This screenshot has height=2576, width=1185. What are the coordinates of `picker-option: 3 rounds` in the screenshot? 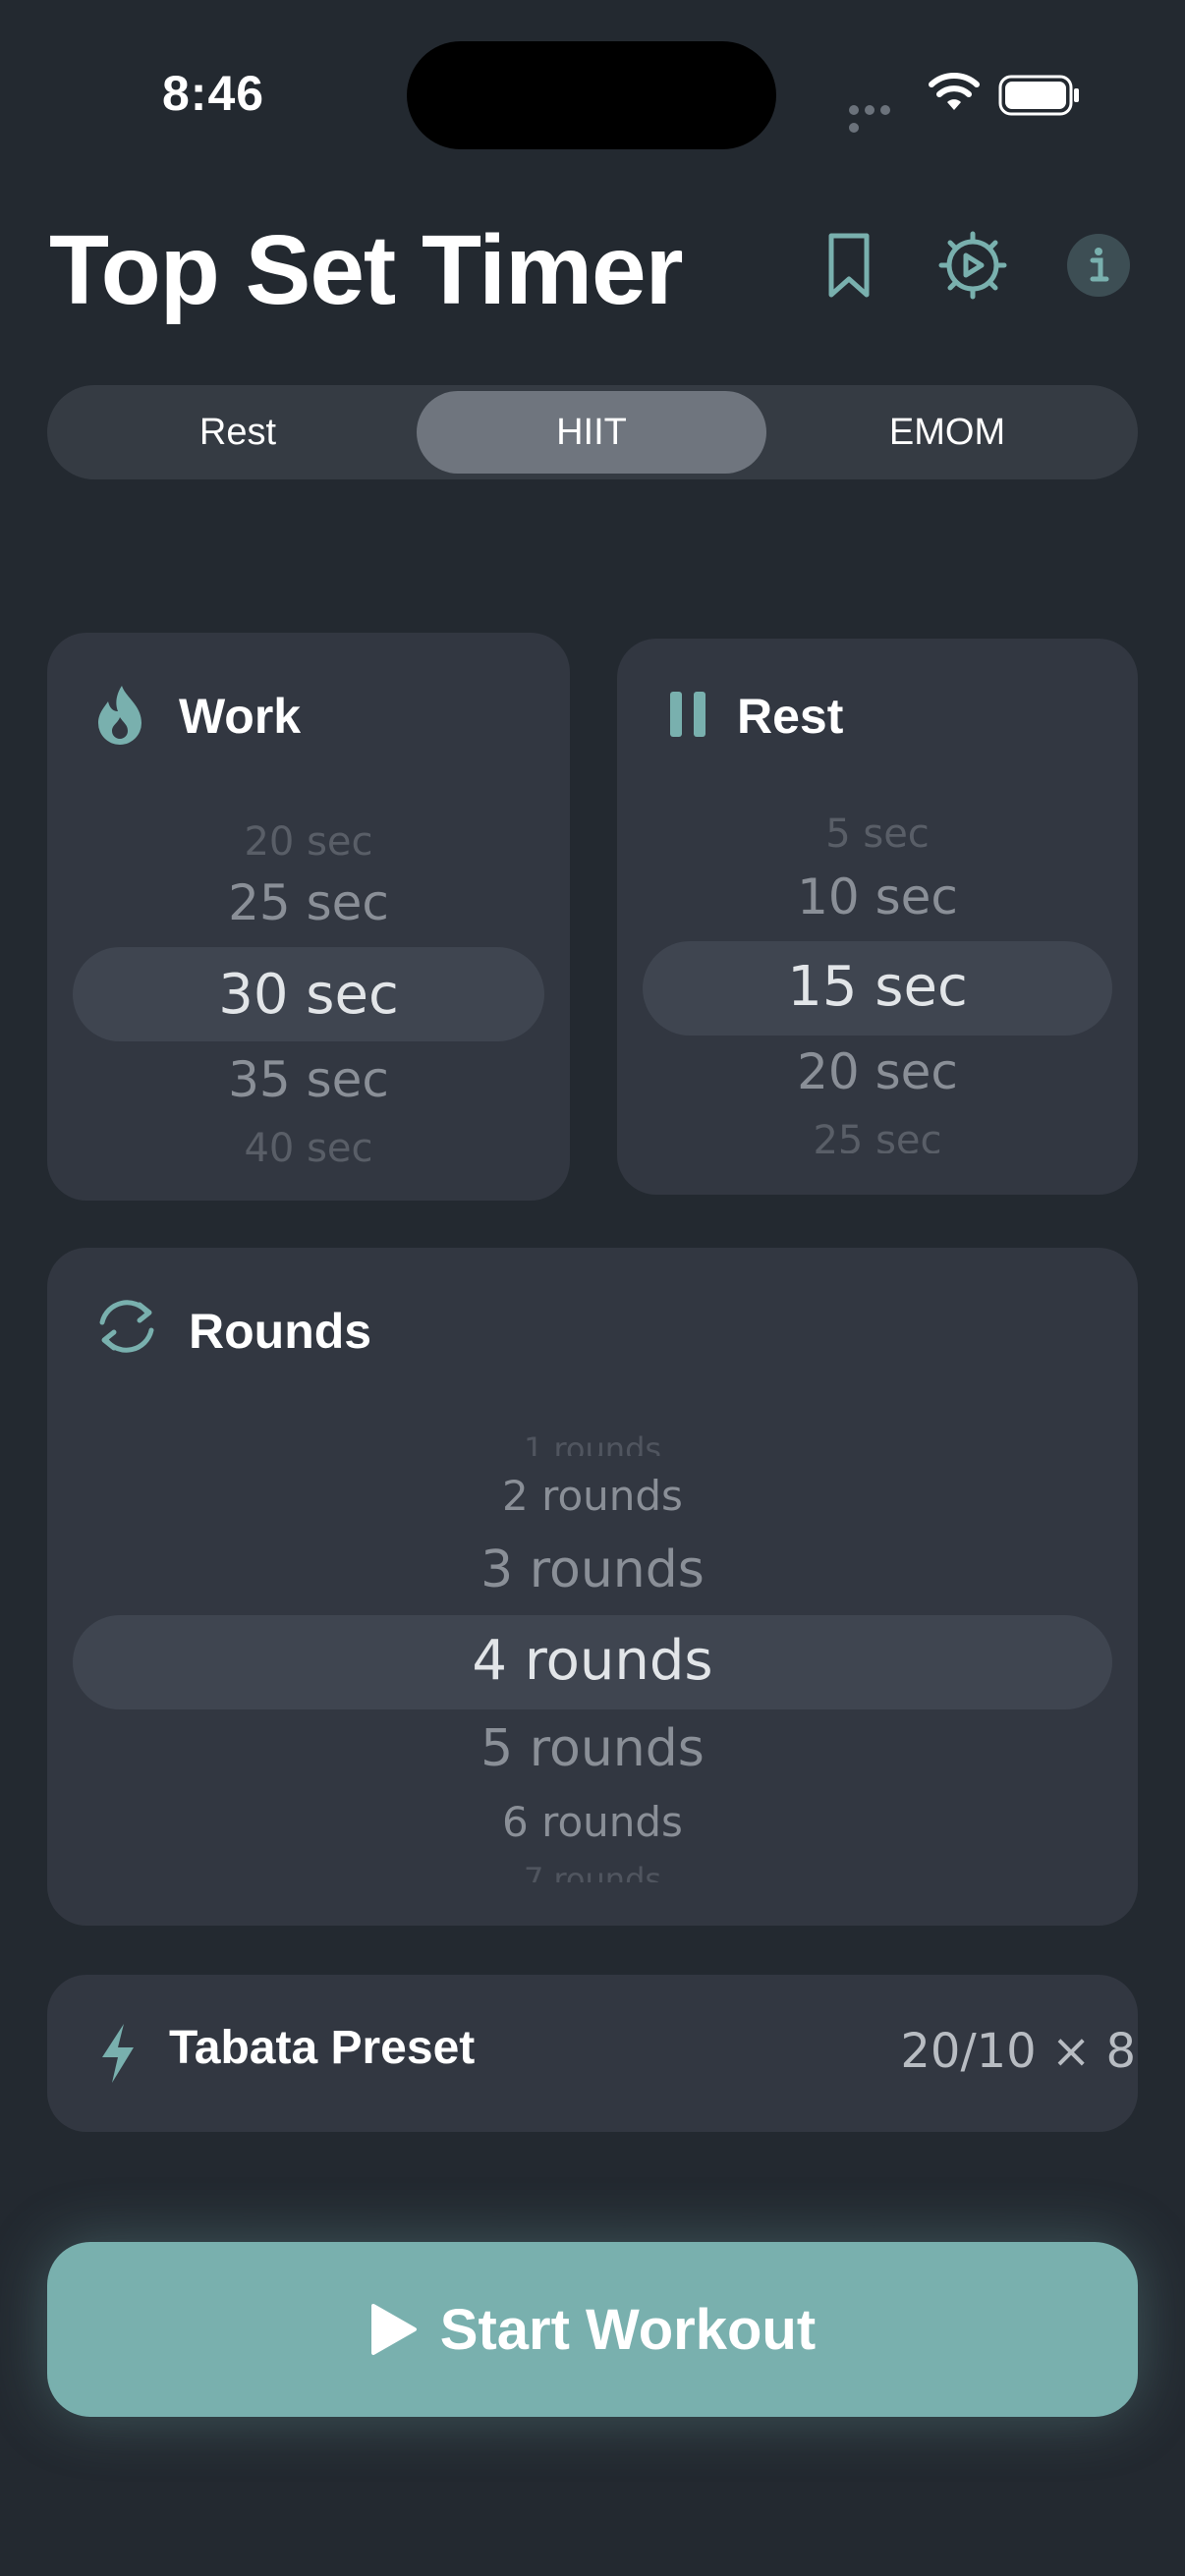 It's located at (592, 1569).